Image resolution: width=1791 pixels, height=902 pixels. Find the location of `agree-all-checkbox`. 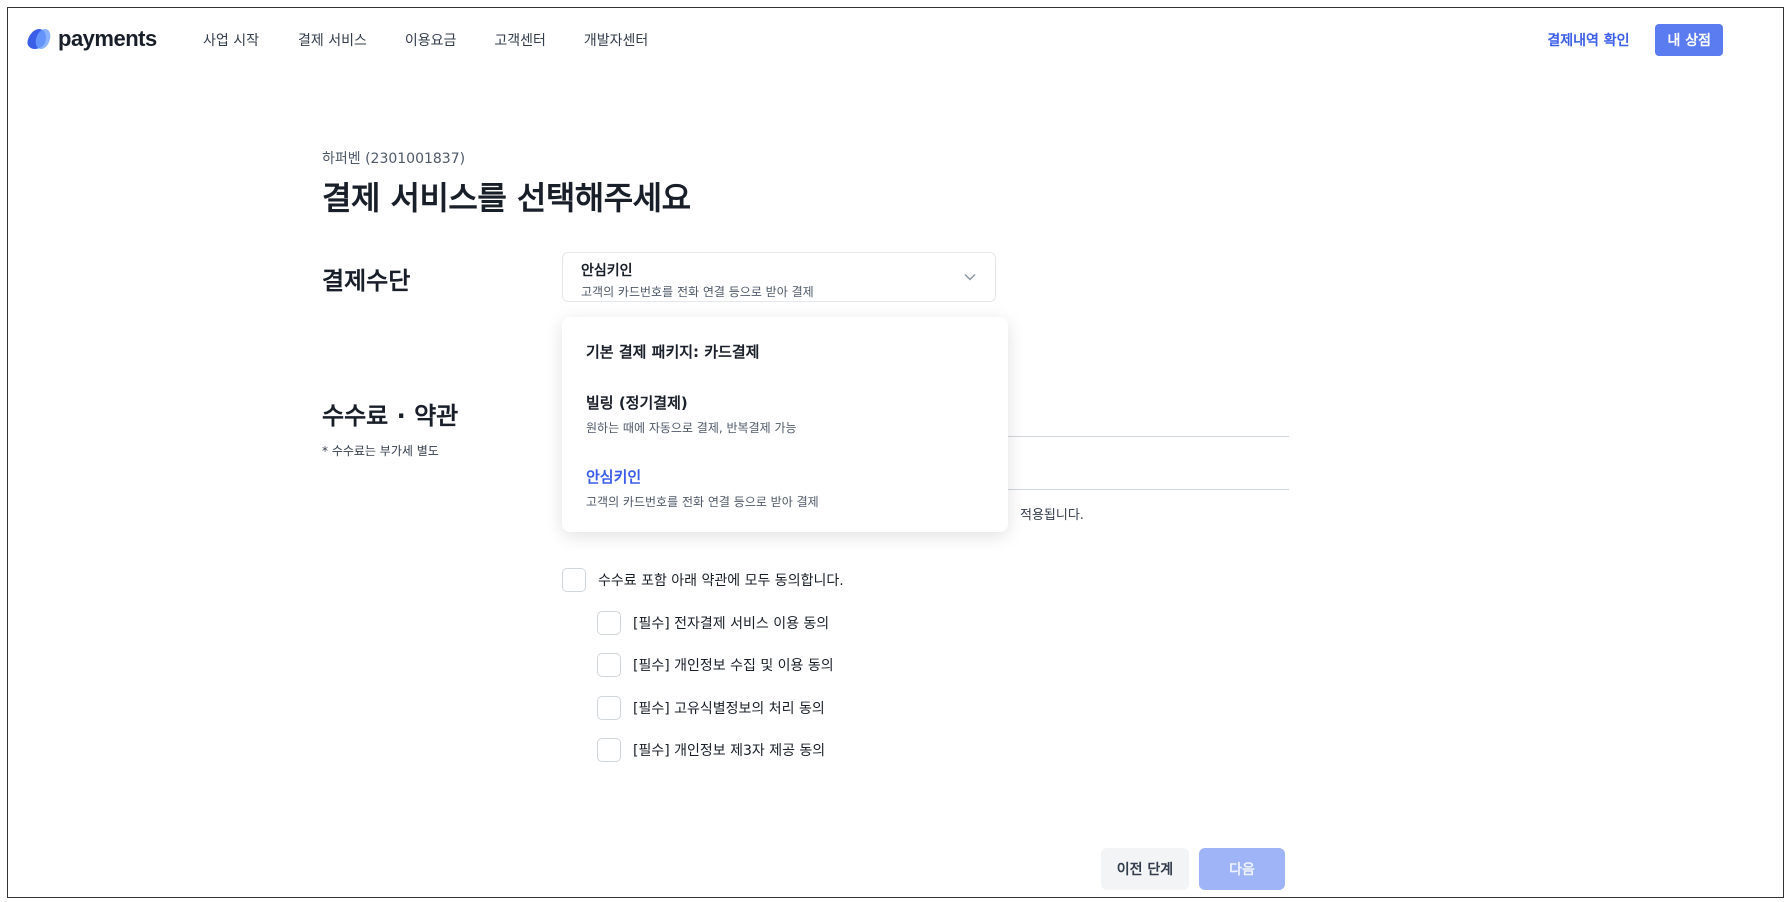

agree-all-checkbox is located at coordinates (574, 580).